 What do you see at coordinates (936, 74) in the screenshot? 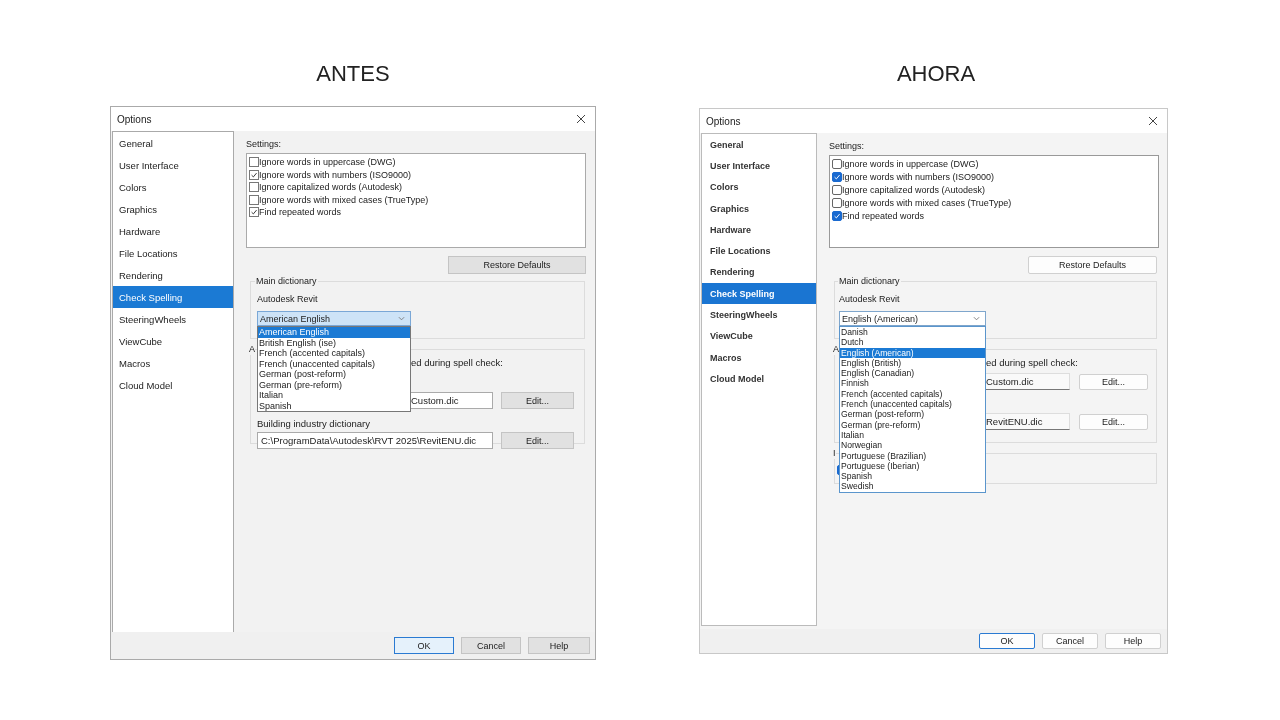
I see `comparison-heading: AHORA` at bounding box center [936, 74].